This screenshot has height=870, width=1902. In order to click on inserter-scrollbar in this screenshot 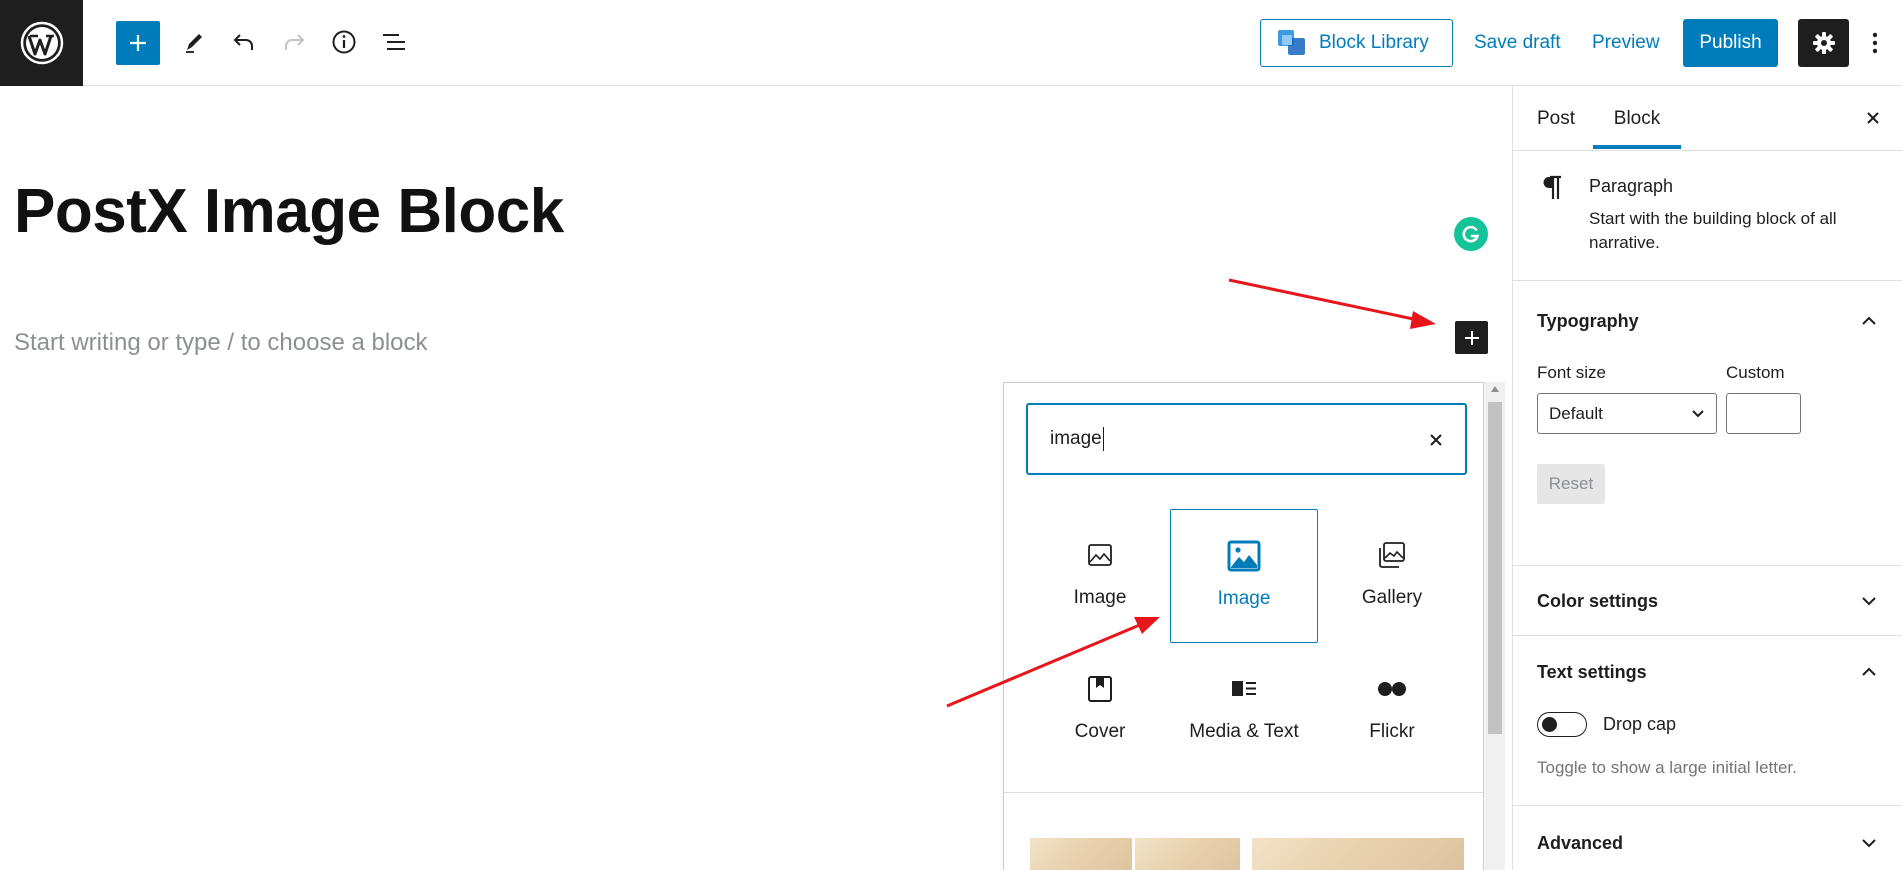, I will do `click(1495, 626)`.